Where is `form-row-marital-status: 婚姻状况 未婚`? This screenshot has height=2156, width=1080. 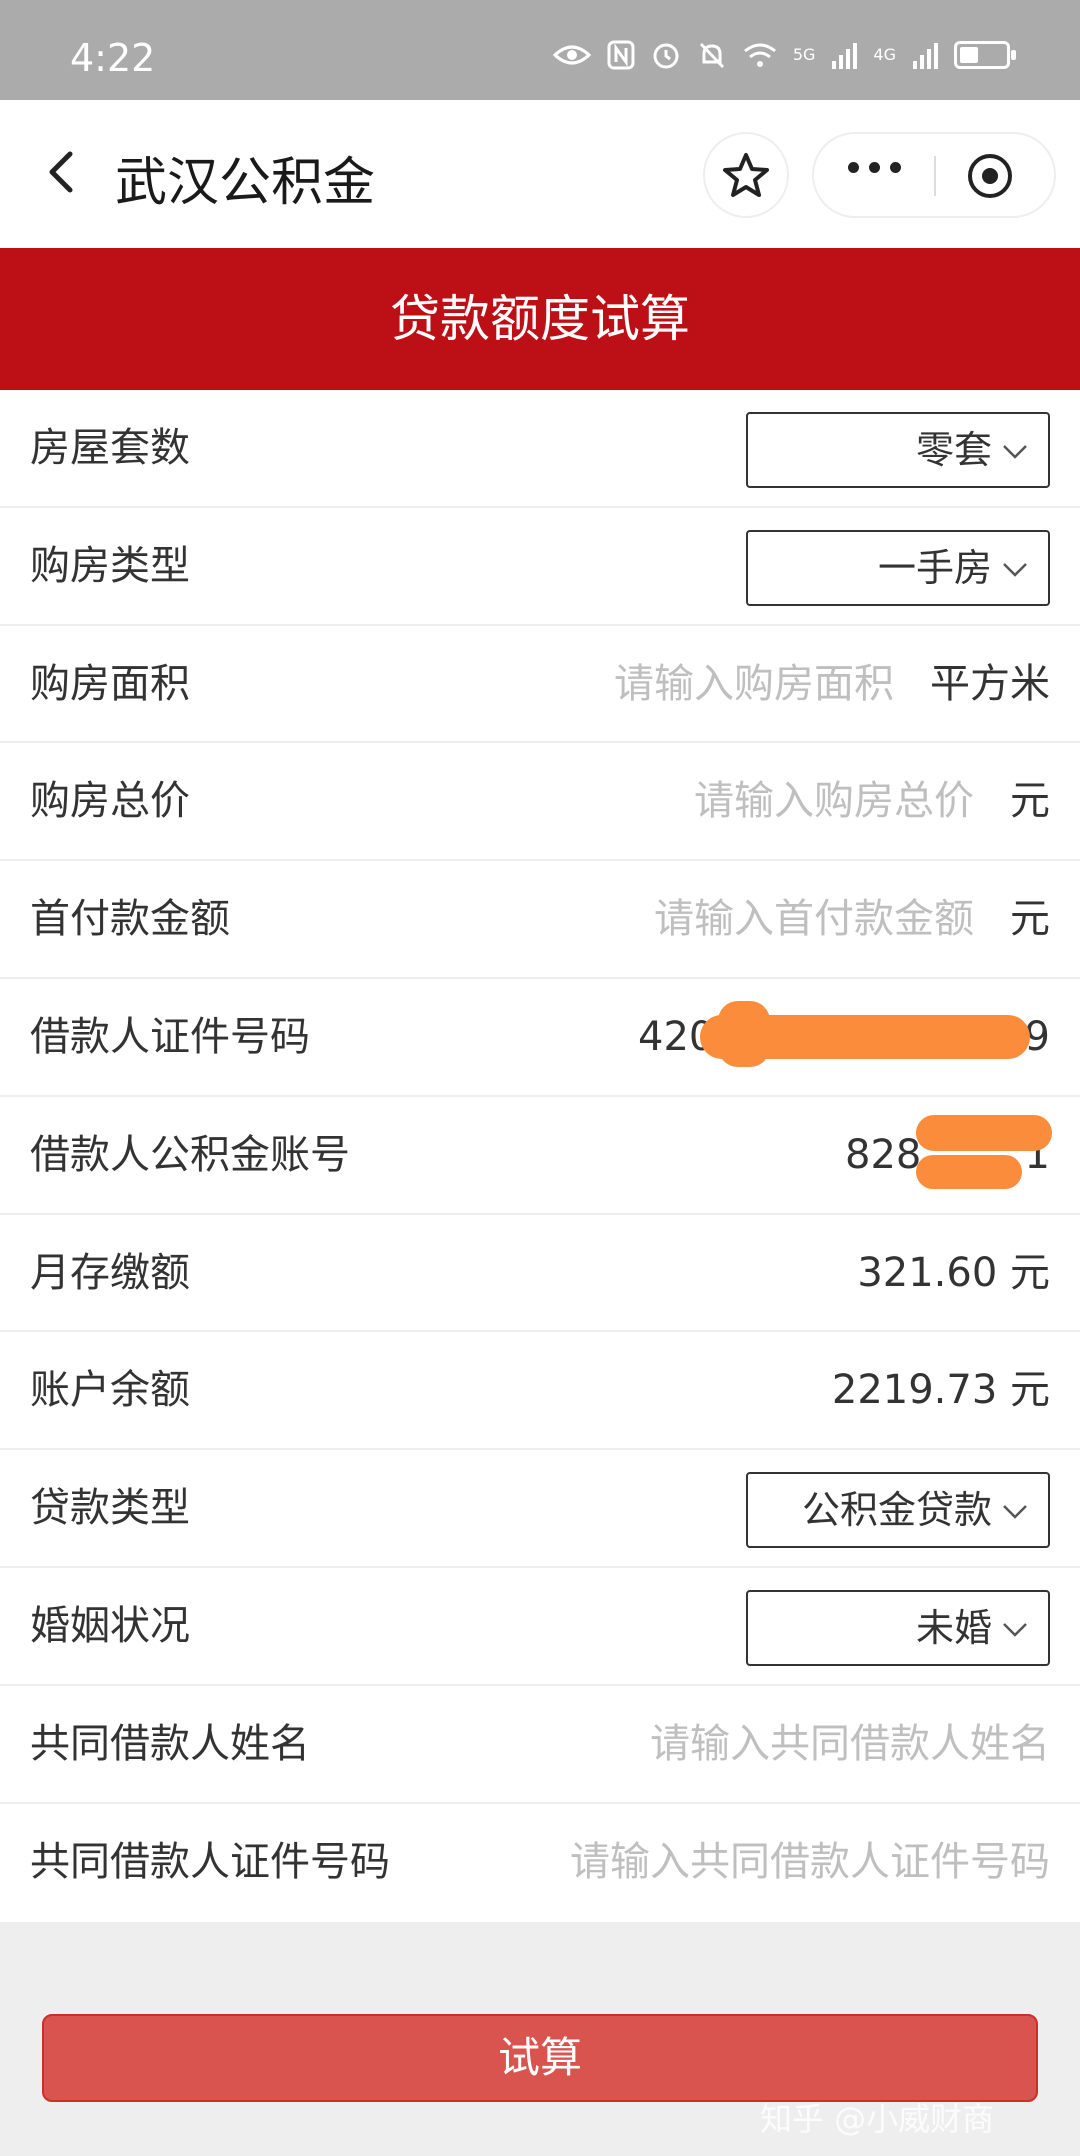 form-row-marital-status: 婚姻状况 未婚 is located at coordinates (540, 1627).